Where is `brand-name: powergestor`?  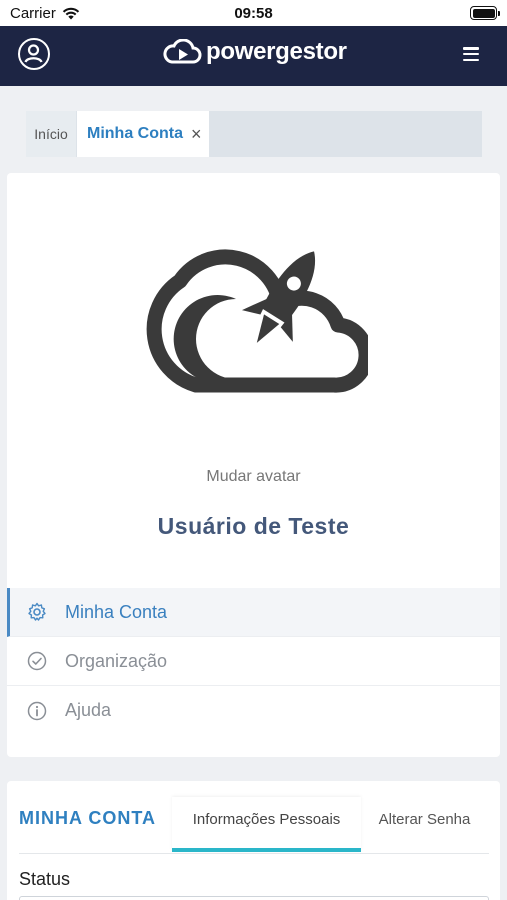
brand-name: powergestor is located at coordinates (276, 51).